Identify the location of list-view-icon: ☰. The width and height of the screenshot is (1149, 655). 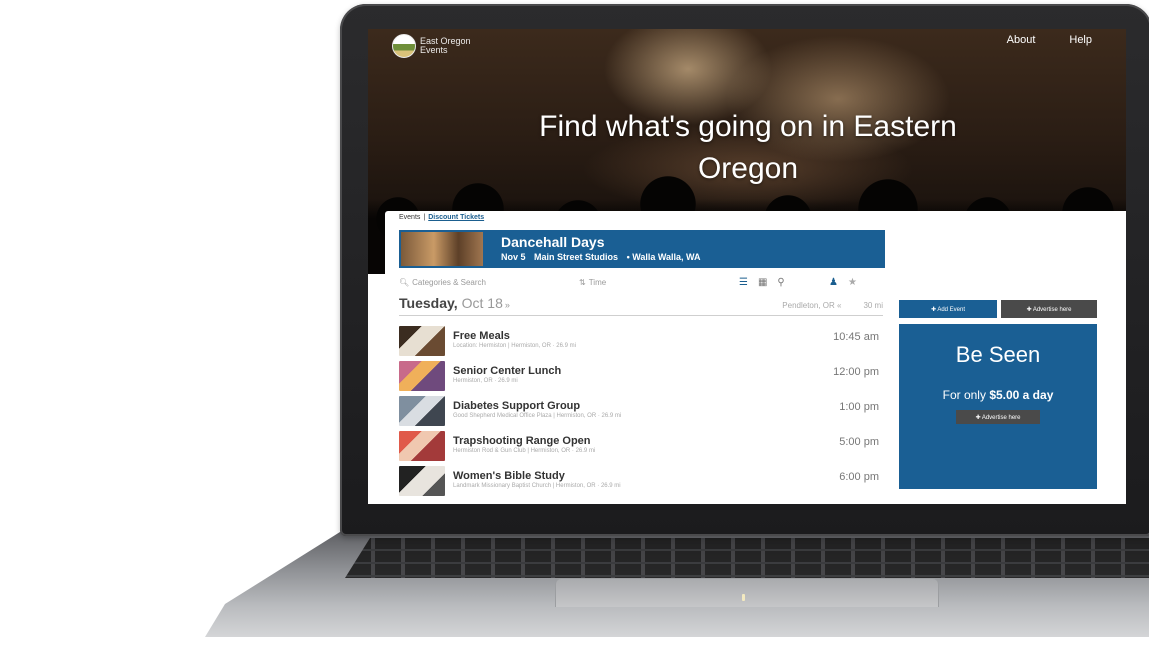
(743, 282).